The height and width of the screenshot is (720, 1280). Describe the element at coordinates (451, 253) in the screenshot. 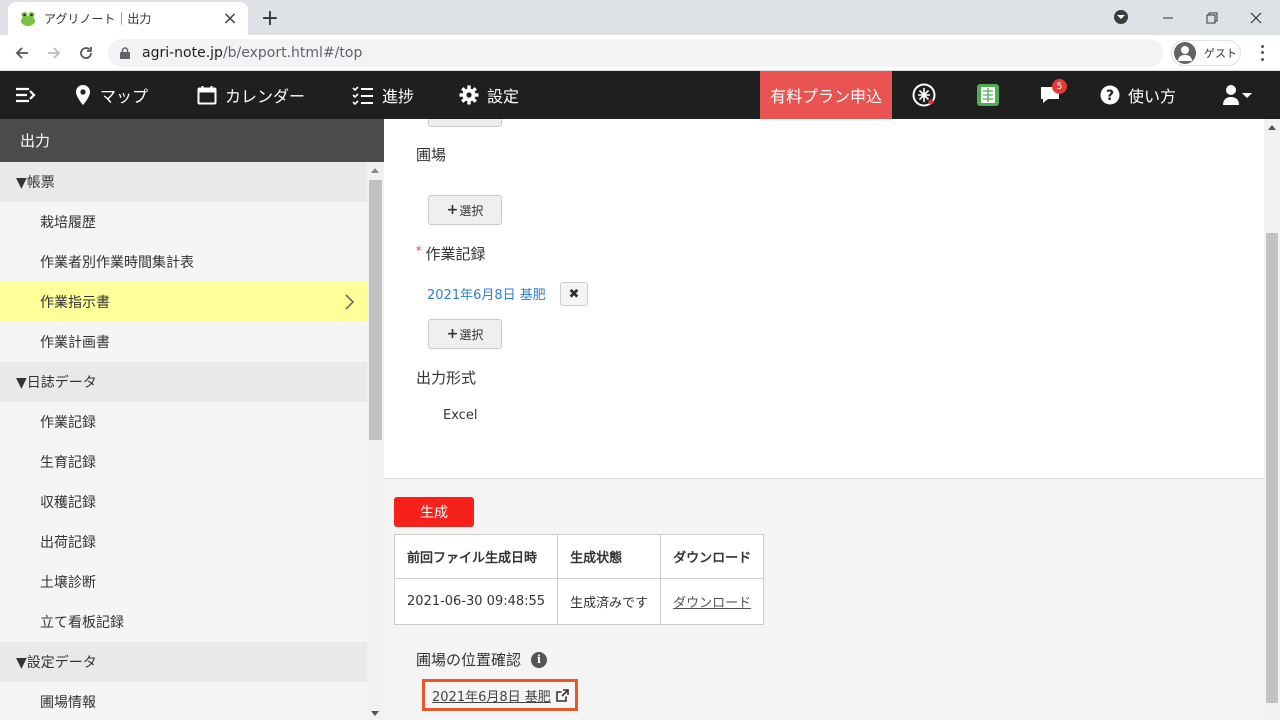

I see `work-record-label: * 作業記録` at that location.